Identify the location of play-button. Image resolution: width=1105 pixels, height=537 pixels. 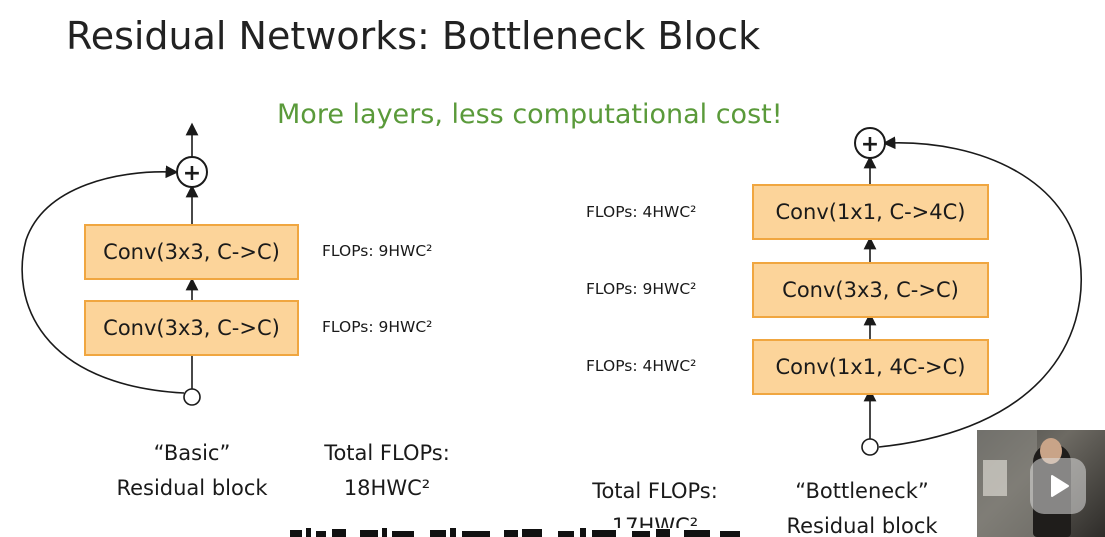
(1058, 486).